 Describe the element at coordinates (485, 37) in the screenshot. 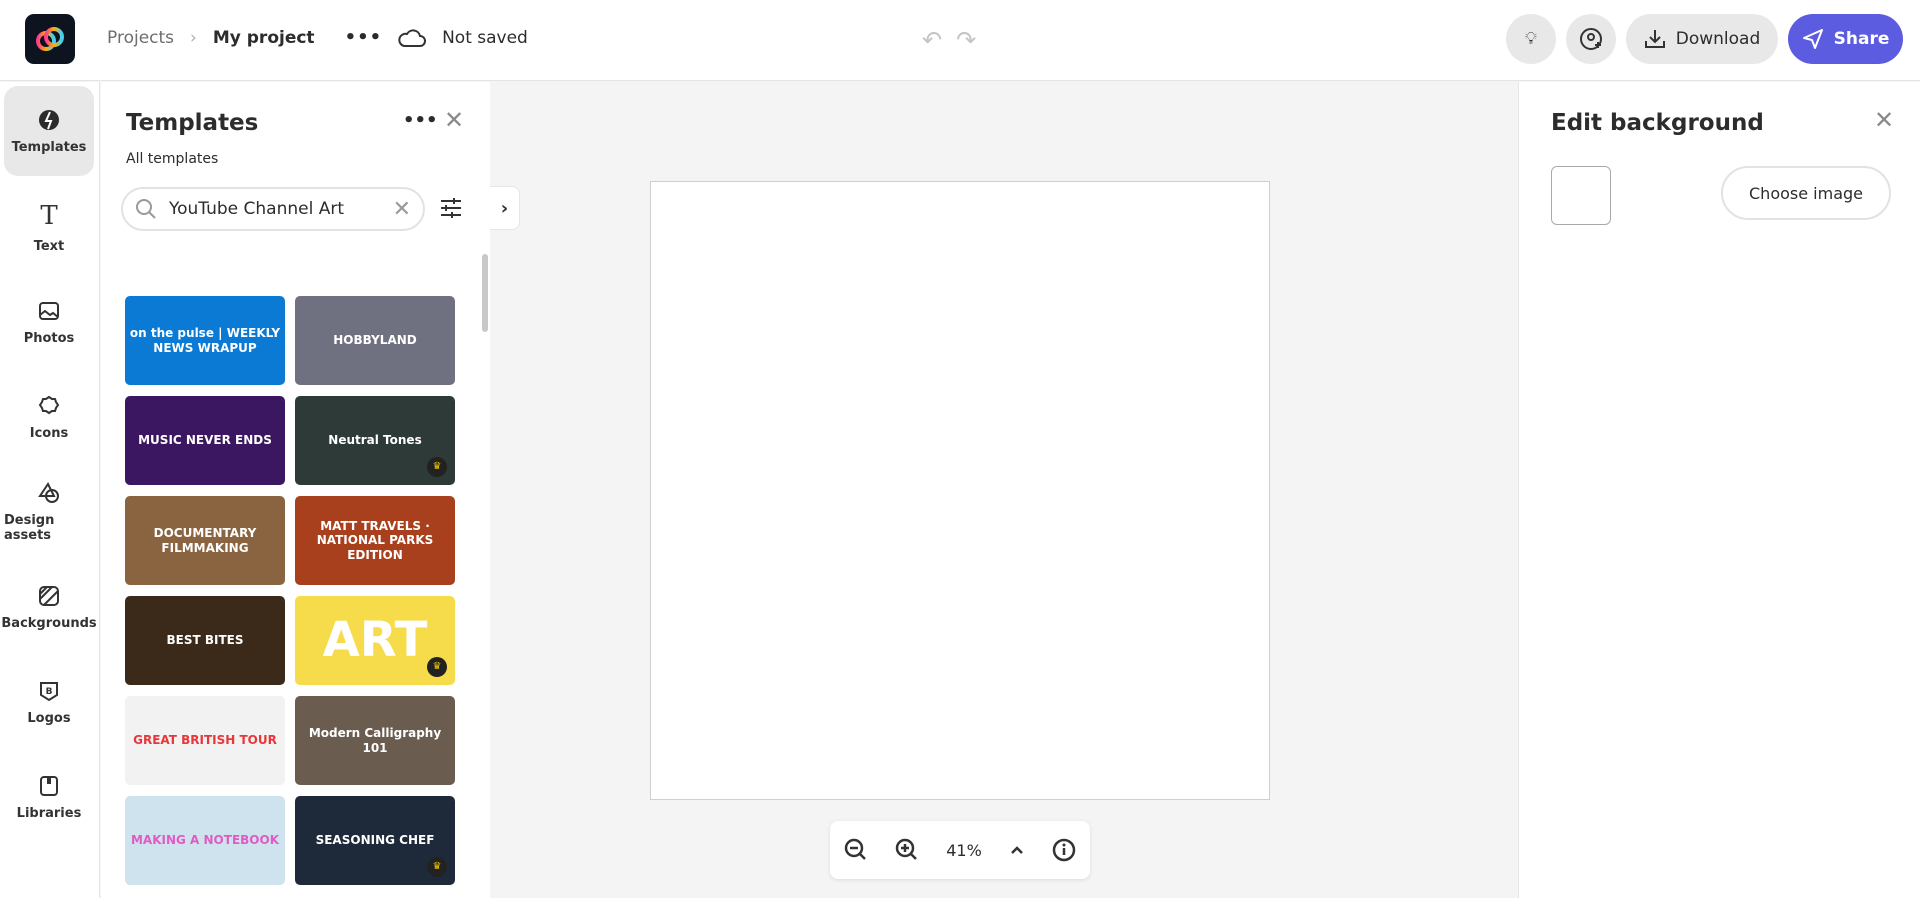

I see `save-status: Not saved` at that location.